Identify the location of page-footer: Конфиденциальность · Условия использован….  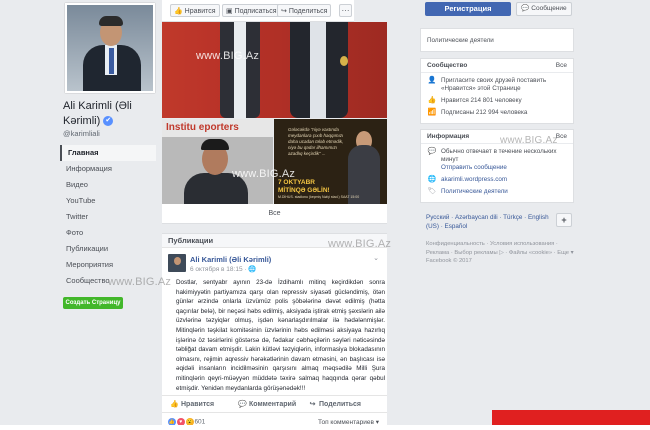
(500, 253).